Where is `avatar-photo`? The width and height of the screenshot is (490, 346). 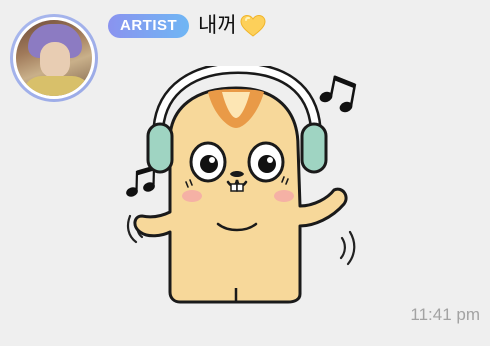 avatar-photo is located at coordinates (54, 58).